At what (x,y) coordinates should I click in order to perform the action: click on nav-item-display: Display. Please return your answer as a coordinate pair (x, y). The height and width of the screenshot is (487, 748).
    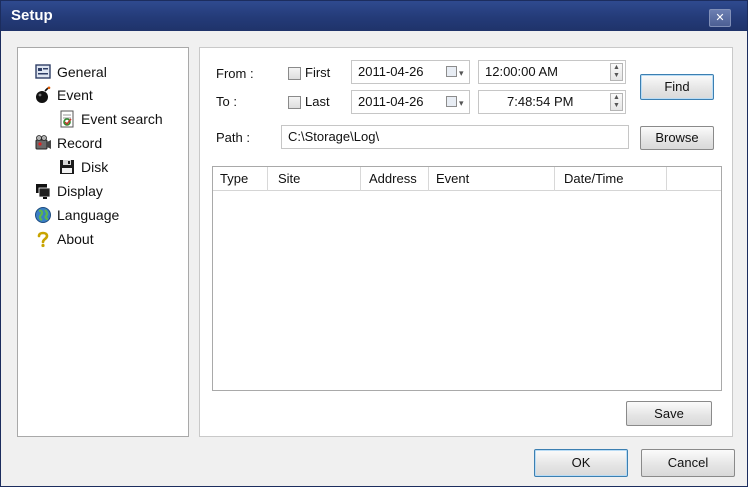
    Looking at the image, I should click on (68, 191).